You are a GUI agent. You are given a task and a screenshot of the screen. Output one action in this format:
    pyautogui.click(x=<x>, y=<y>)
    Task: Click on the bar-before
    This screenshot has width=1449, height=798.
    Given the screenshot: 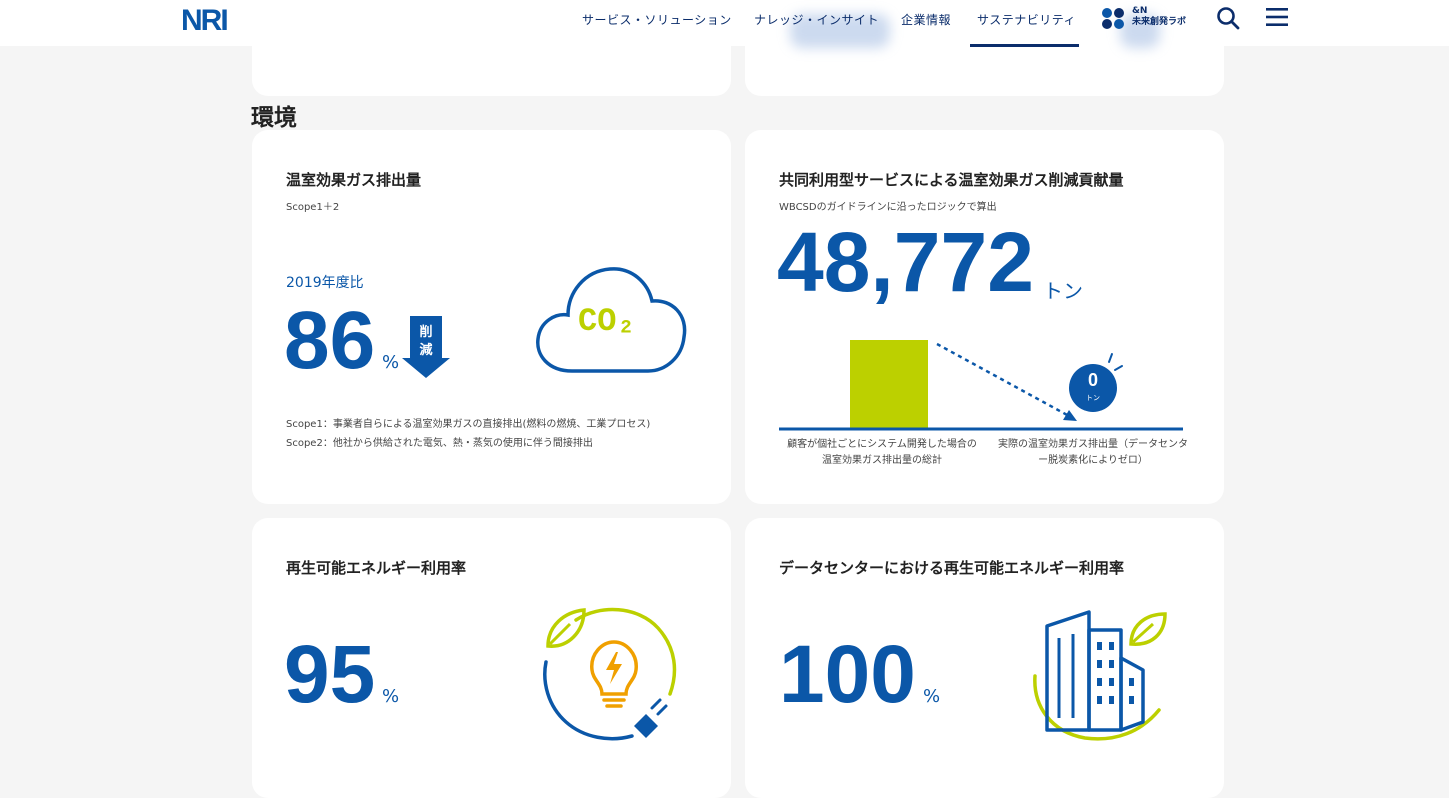 What is the action you would take?
    pyautogui.click(x=889, y=384)
    